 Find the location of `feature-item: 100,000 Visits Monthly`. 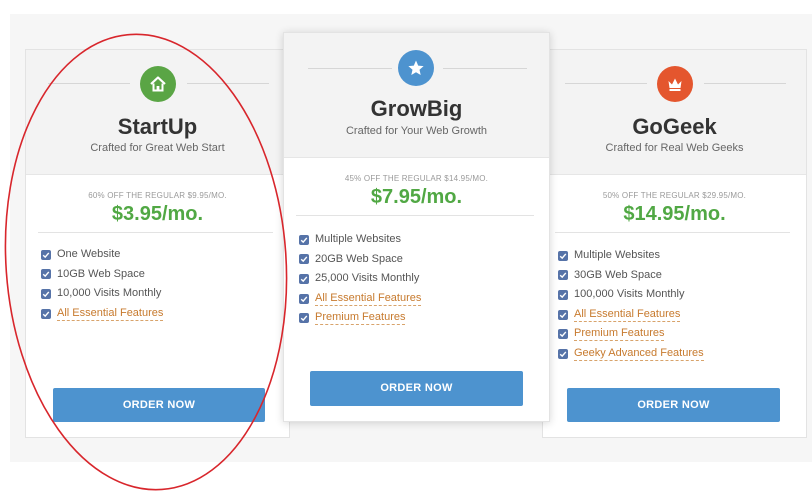

feature-item: 100,000 Visits Monthly is located at coordinates (631, 295).